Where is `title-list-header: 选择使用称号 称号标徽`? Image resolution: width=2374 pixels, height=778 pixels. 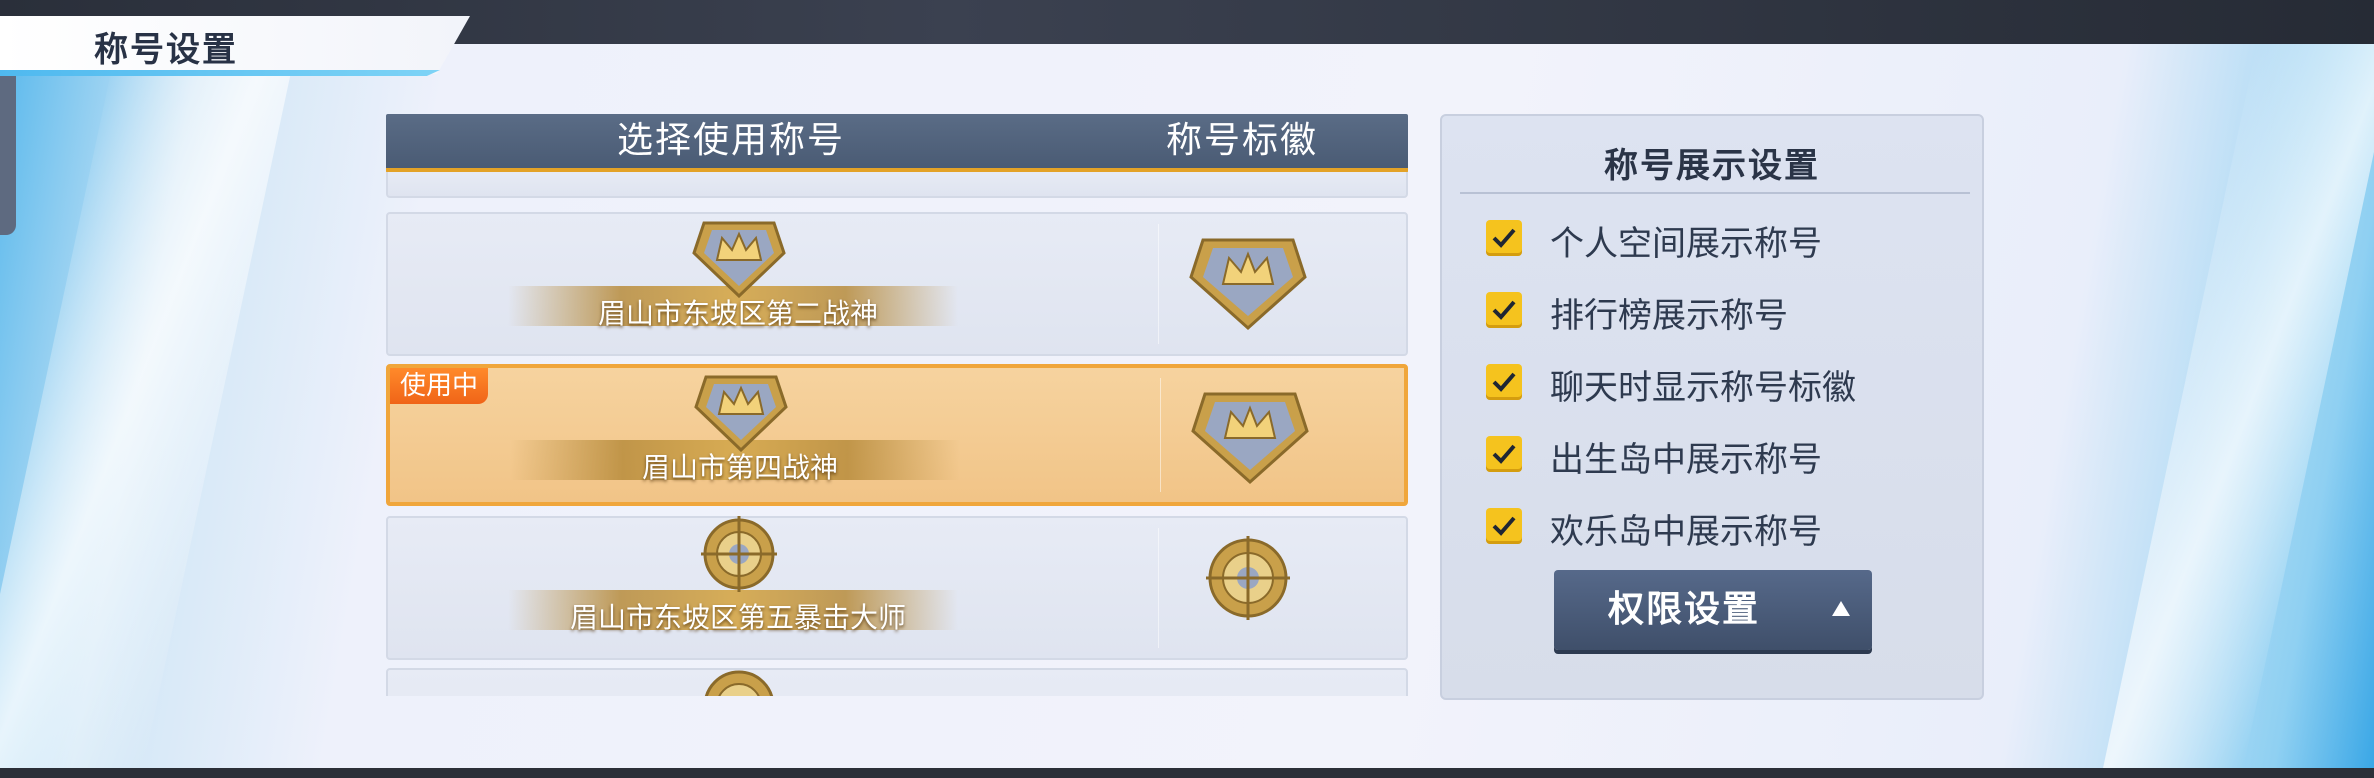 title-list-header: 选择使用称号 称号标徽 is located at coordinates (897, 143).